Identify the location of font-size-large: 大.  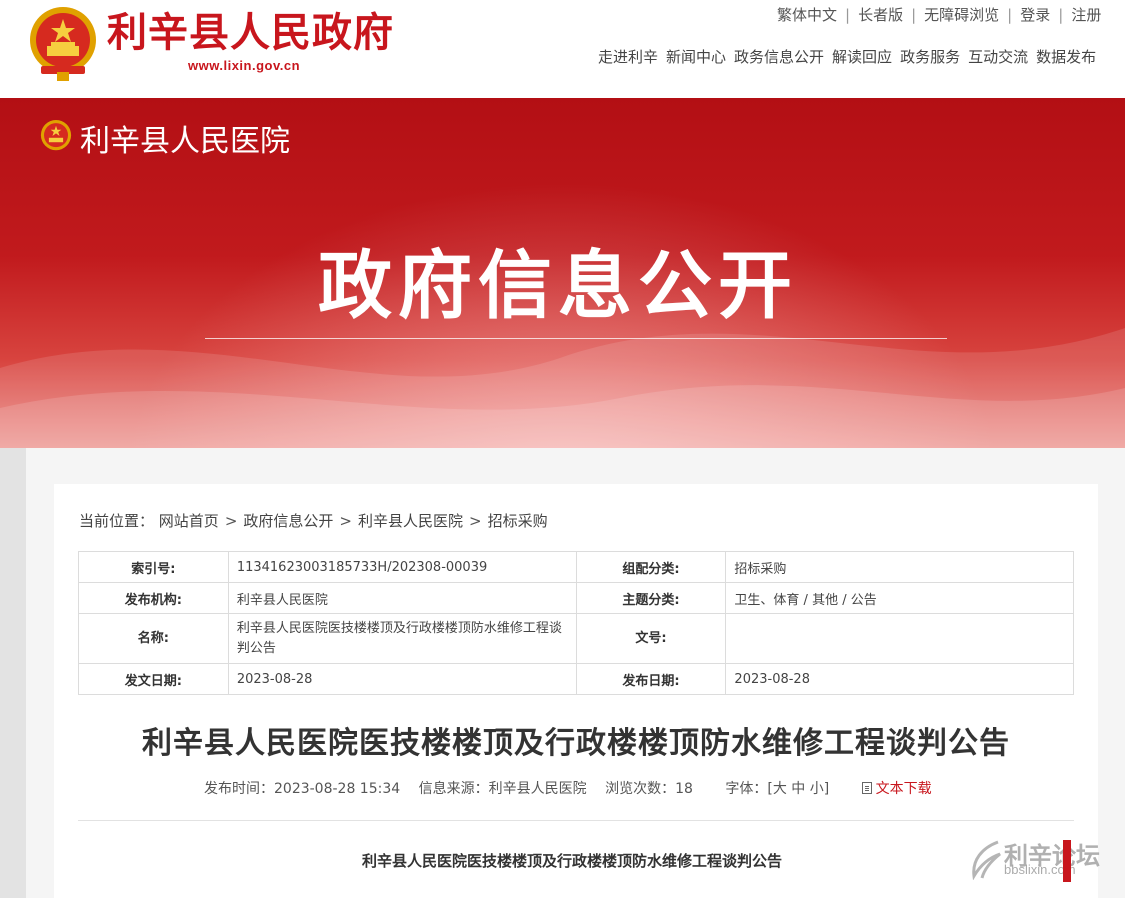
(780, 789).